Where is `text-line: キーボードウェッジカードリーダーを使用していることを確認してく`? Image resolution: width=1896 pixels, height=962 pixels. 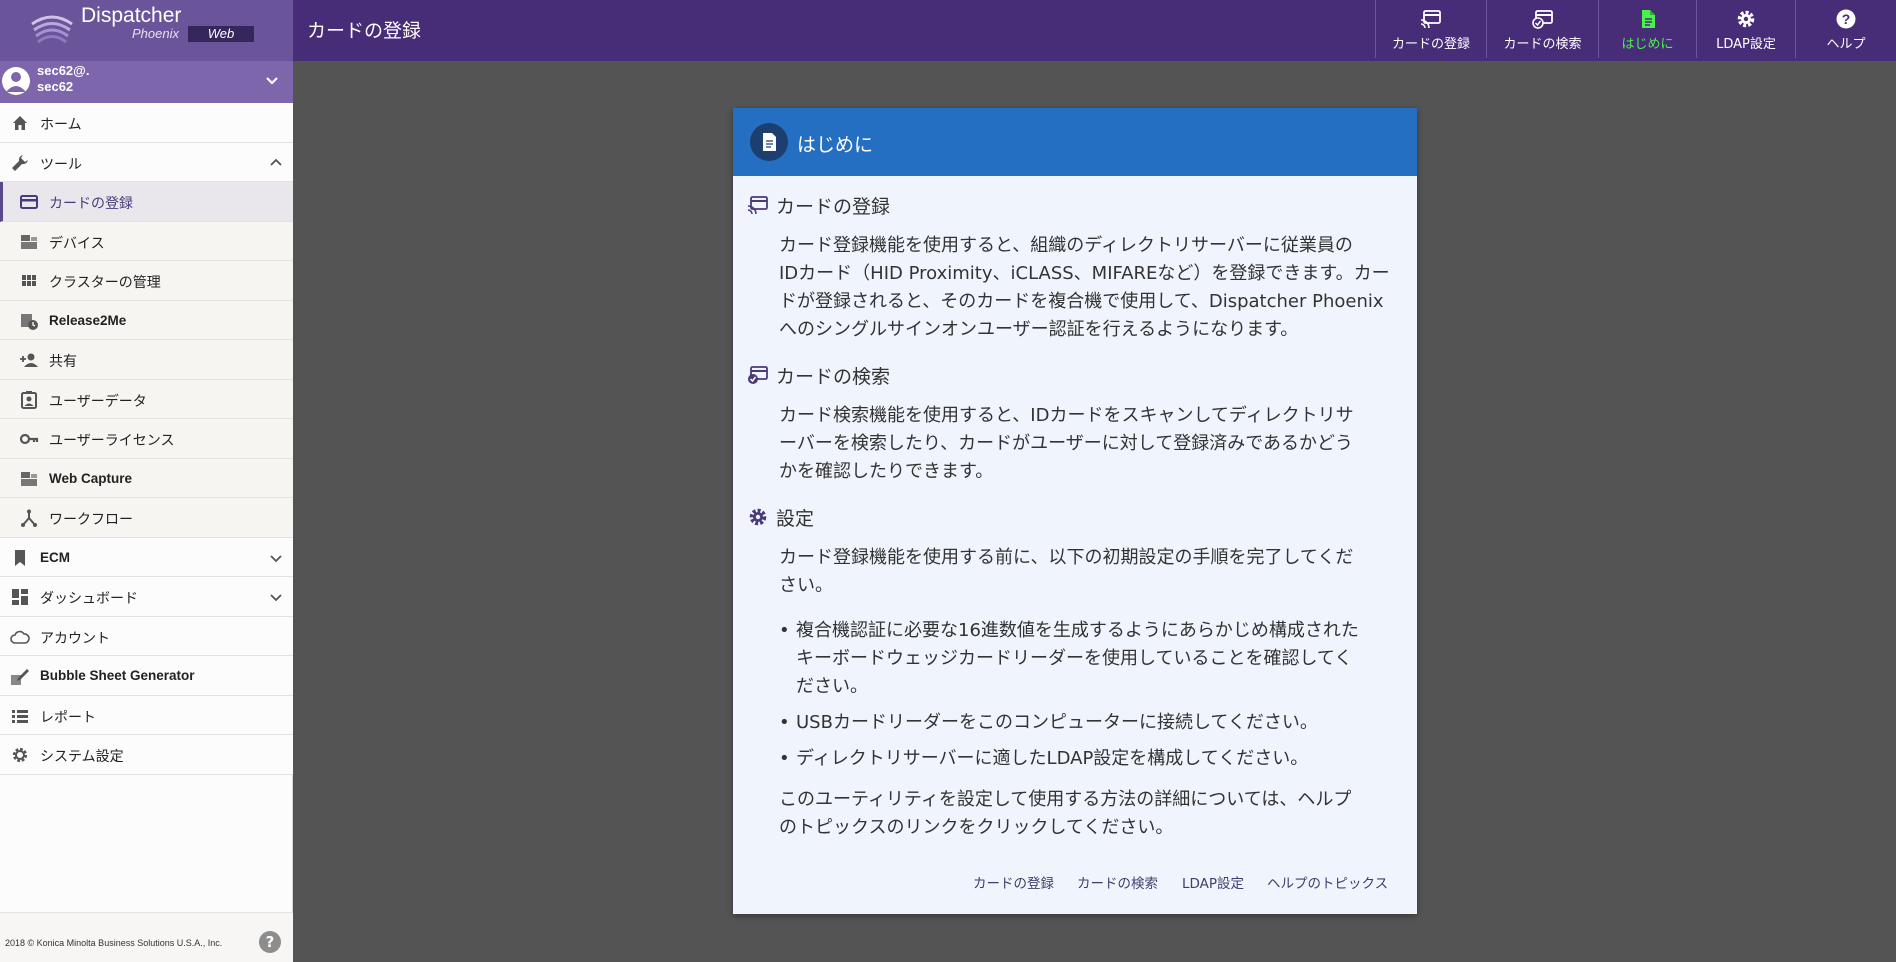 text-line: キーボードウェッジカードリーダーを使用していることを確認してく is located at coordinates (1074, 658).